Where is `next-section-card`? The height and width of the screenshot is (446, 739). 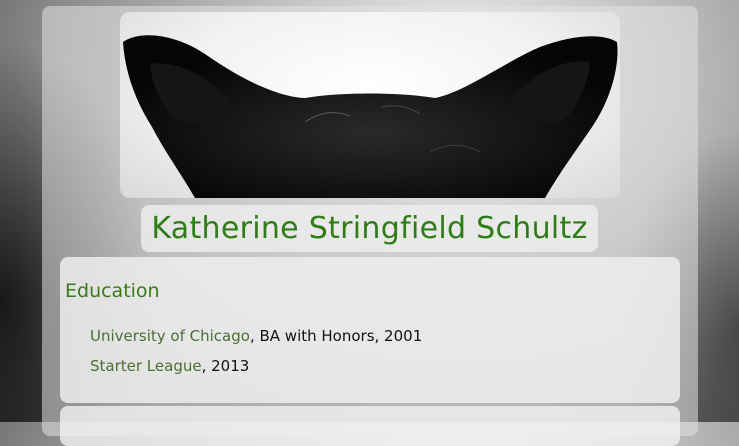 next-section-card is located at coordinates (370, 426).